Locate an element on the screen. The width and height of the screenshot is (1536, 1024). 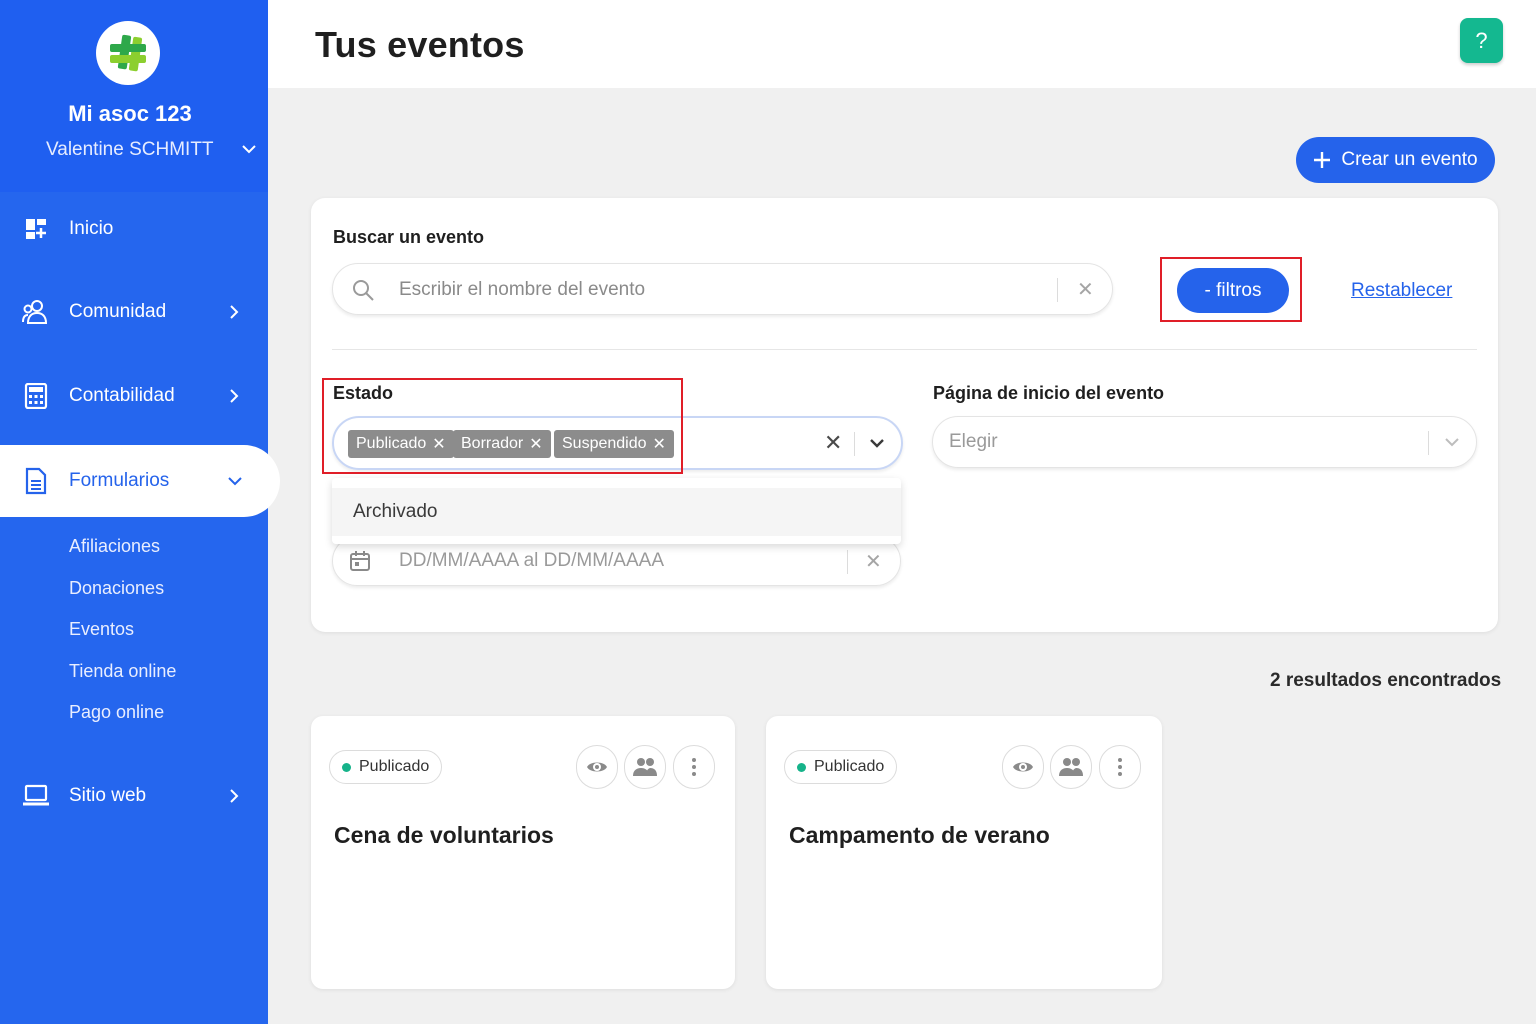
pagina-label: Página de inicio del evento is located at coordinates (1049, 393).